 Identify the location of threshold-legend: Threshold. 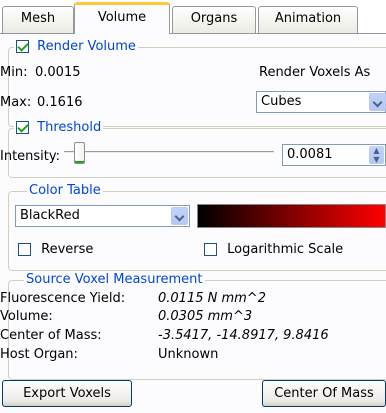
(59, 128).